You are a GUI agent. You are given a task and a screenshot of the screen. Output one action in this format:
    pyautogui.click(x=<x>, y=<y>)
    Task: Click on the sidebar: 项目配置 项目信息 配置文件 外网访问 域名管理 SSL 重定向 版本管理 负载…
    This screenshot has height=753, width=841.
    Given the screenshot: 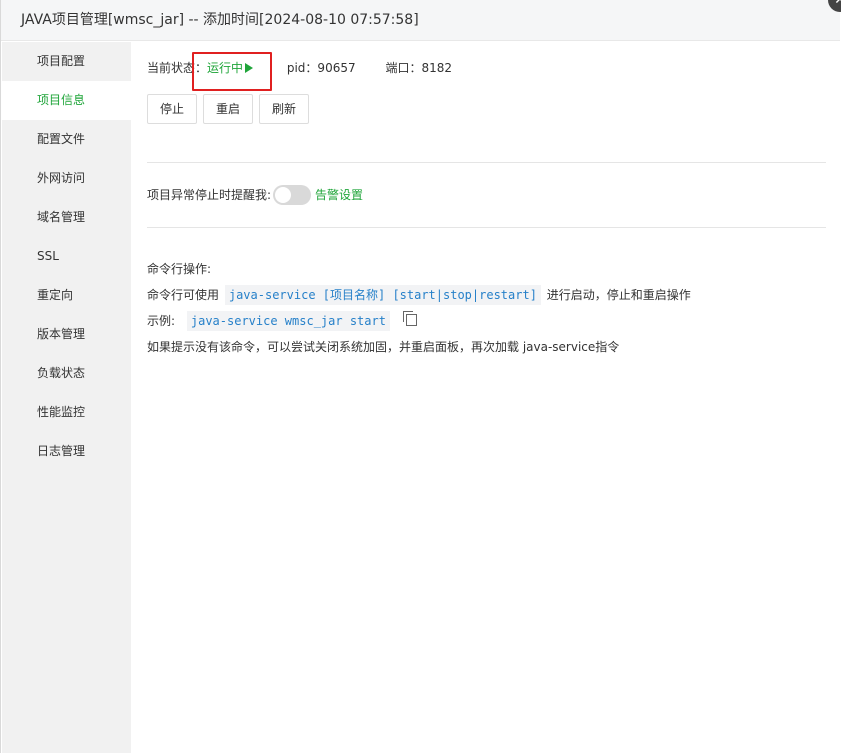 What is the action you would take?
    pyautogui.click(x=66, y=397)
    